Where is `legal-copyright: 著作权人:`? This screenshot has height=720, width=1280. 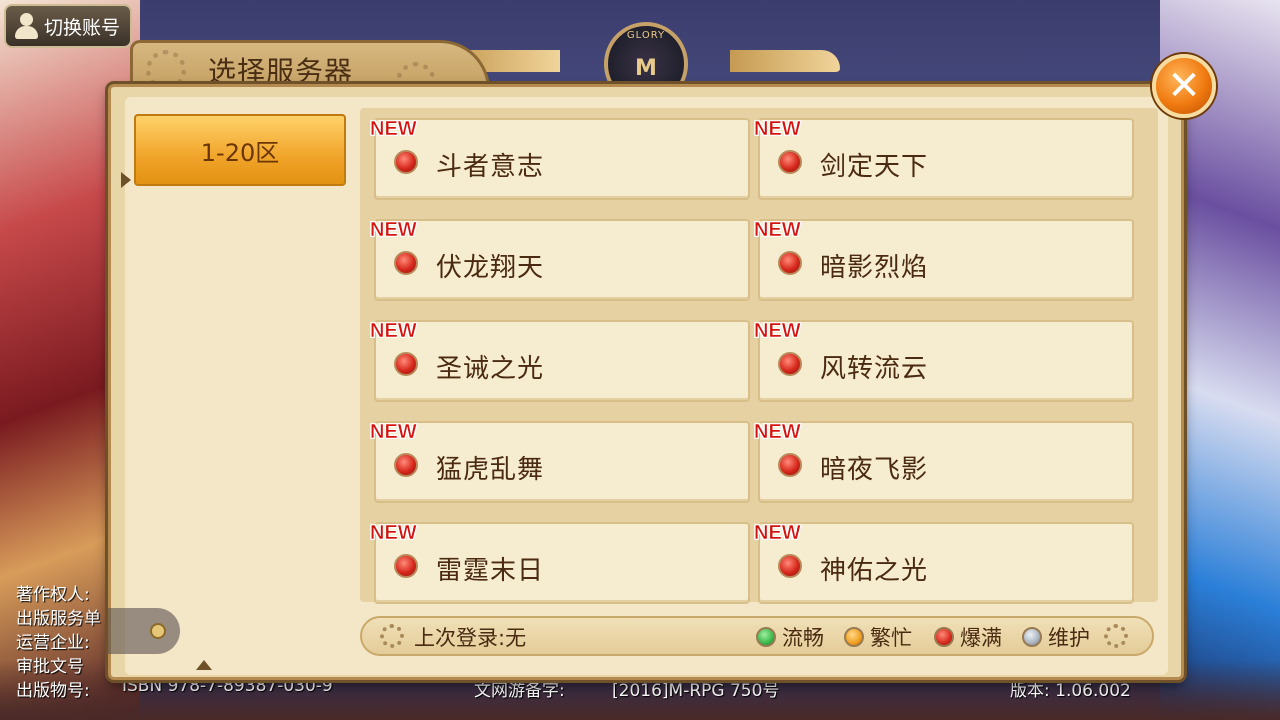 legal-copyright: 著作权人: is located at coordinates (53, 595).